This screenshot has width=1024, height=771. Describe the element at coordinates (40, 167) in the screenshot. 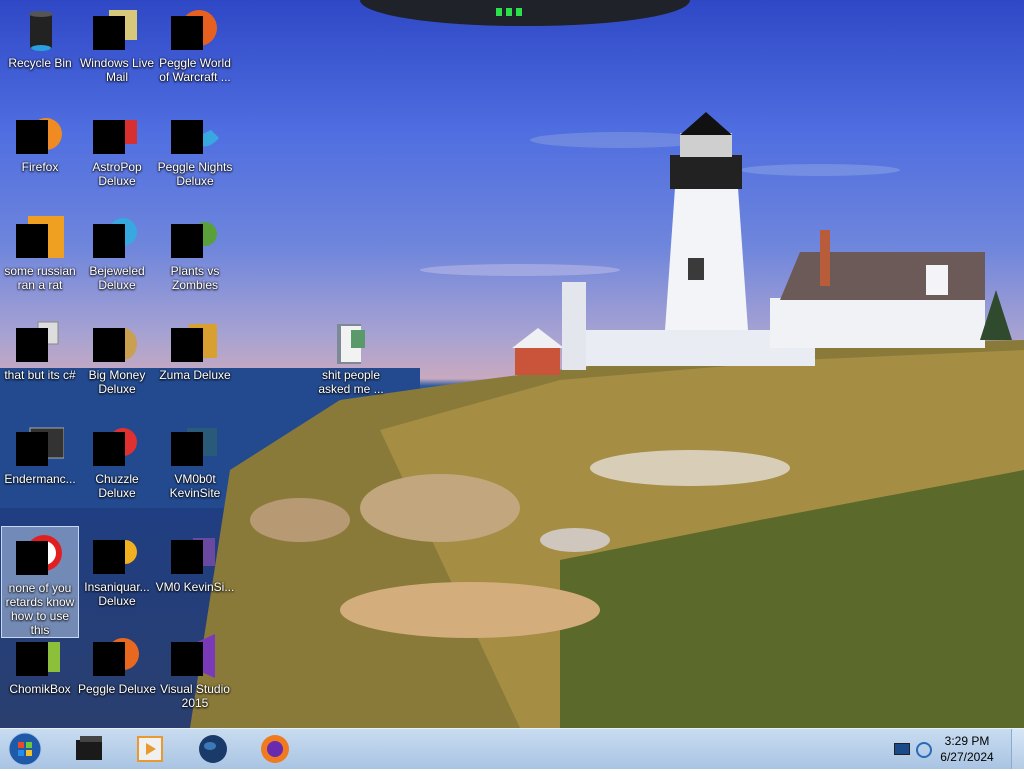

I see `icon-label: Firefox` at that location.